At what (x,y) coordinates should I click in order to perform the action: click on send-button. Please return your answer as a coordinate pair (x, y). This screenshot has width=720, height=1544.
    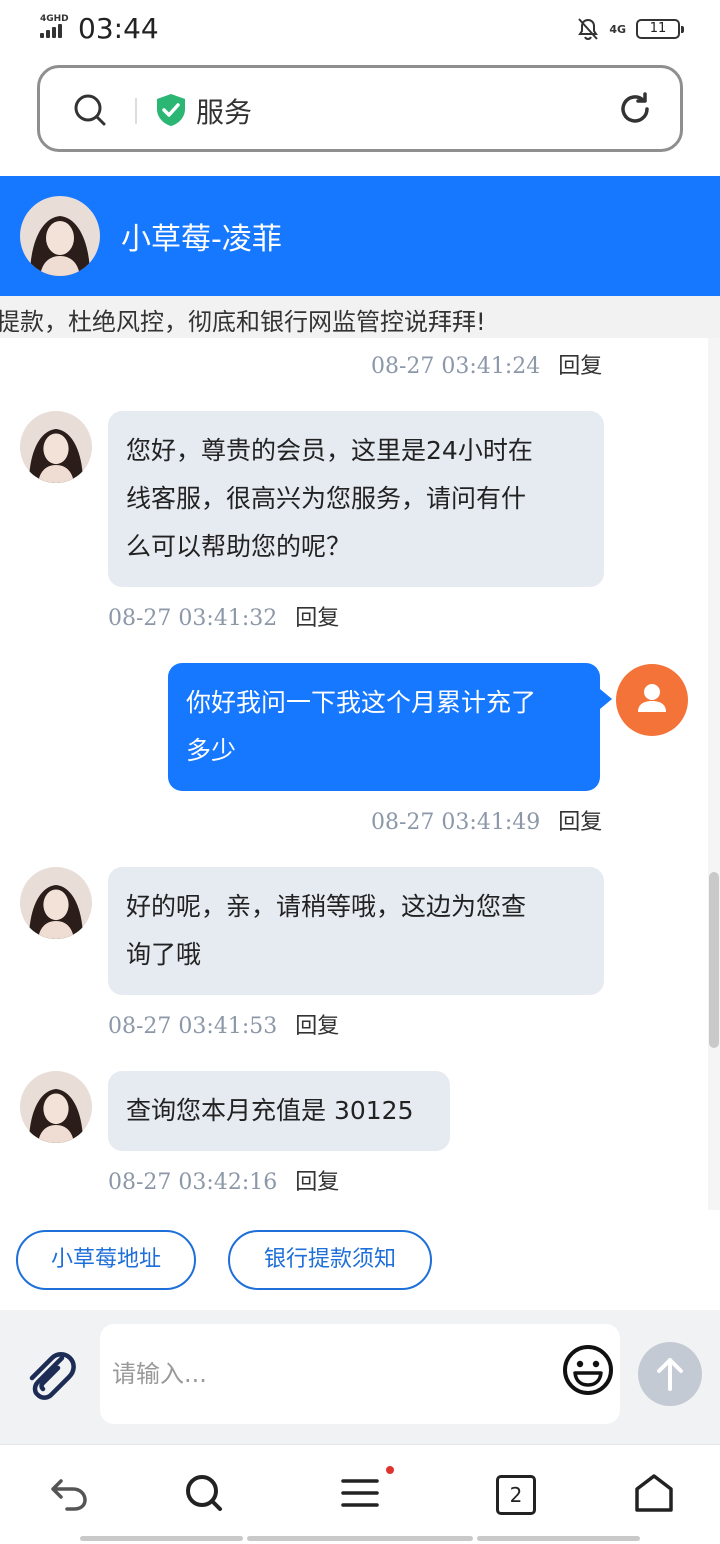
    Looking at the image, I should click on (670, 1374).